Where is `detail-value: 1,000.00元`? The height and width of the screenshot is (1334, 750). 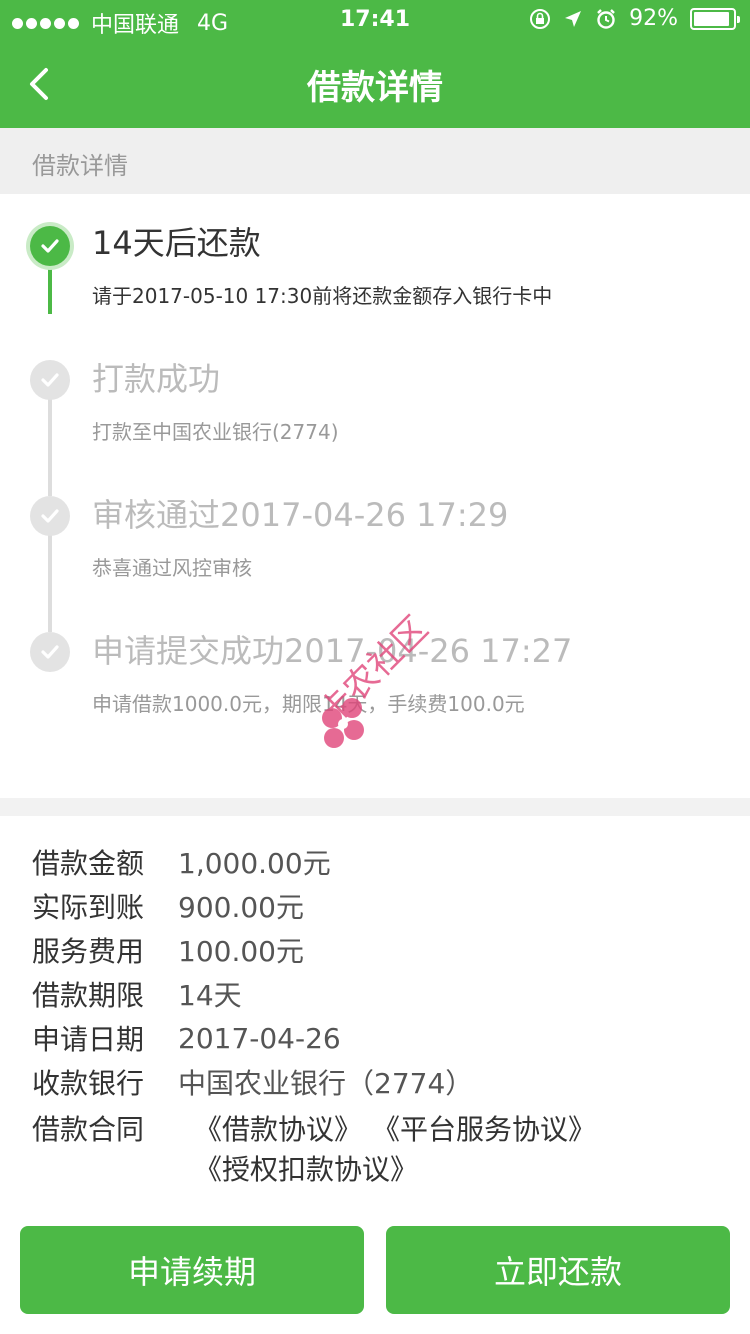
detail-value: 1,000.00元 is located at coordinates (254, 863).